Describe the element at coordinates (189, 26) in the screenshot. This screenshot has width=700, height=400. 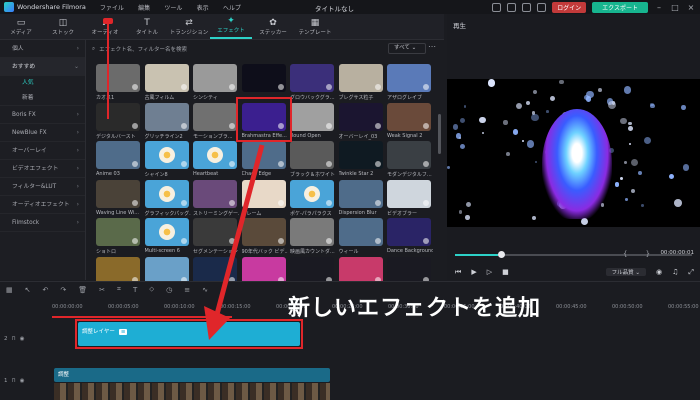
I see `tab-transitions: ⇄ トランジション` at that location.